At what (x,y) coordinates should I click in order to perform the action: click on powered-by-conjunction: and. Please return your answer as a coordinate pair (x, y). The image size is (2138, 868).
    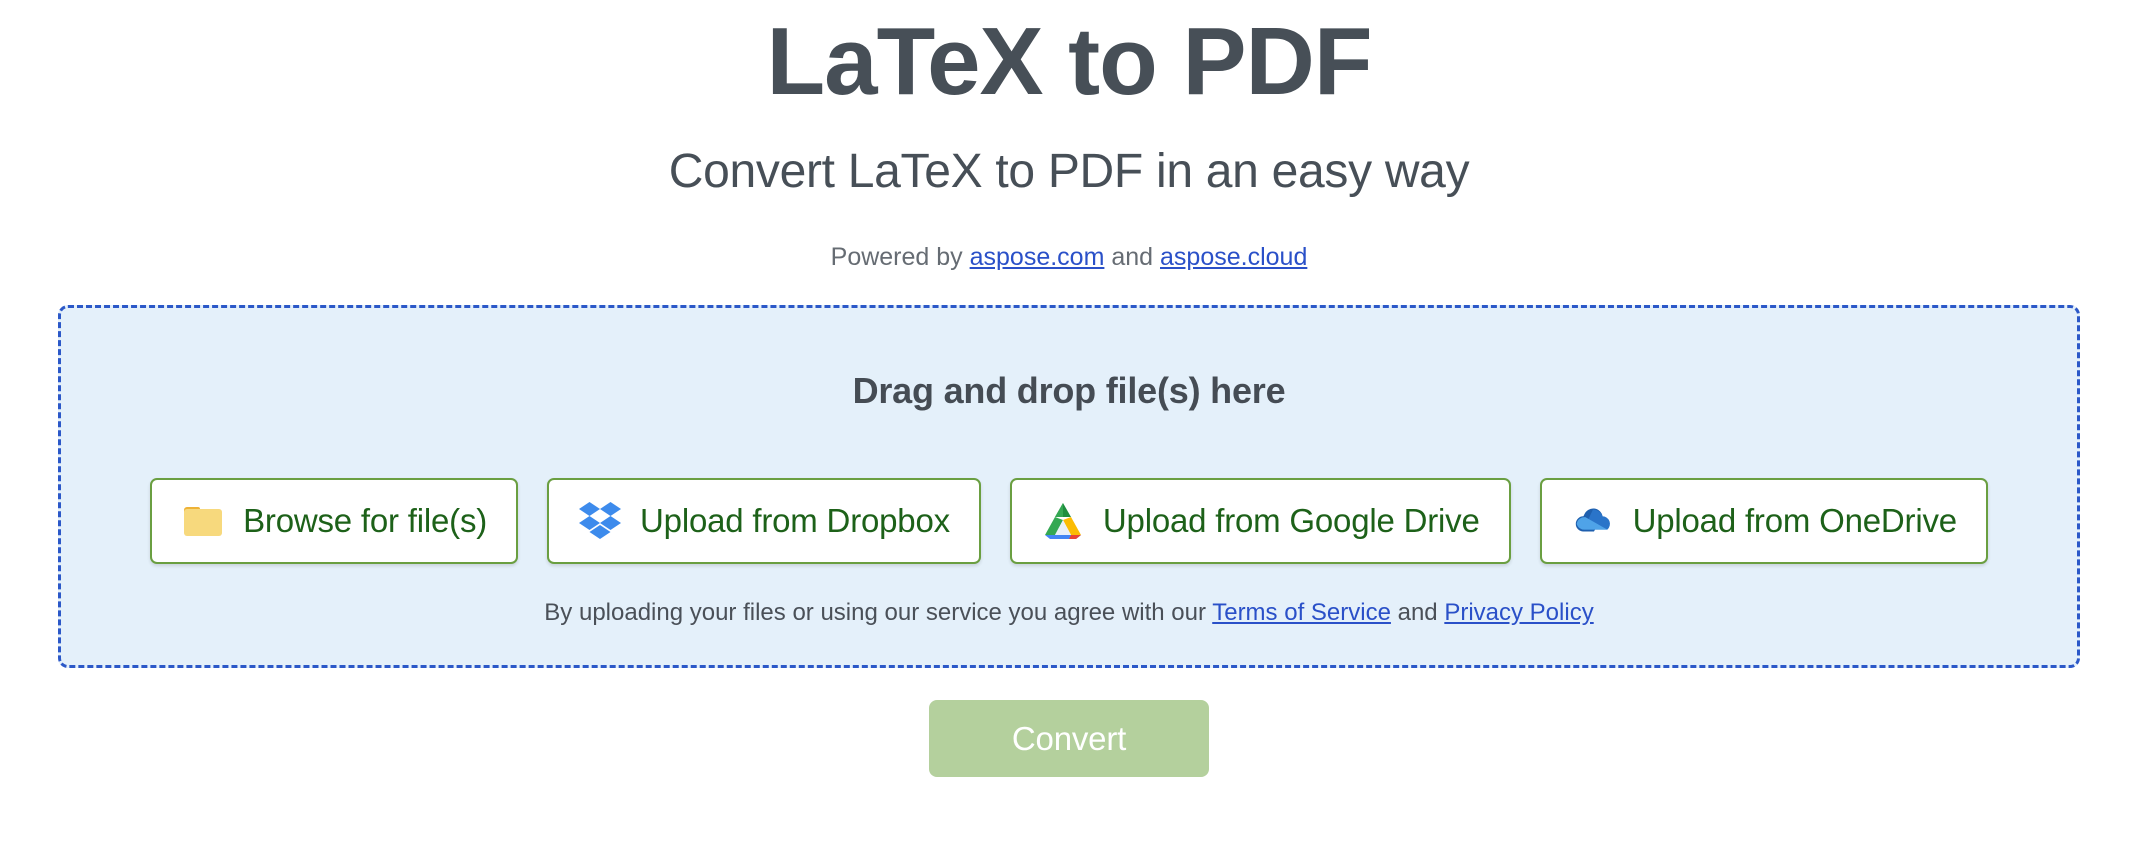
    Looking at the image, I should click on (1132, 257).